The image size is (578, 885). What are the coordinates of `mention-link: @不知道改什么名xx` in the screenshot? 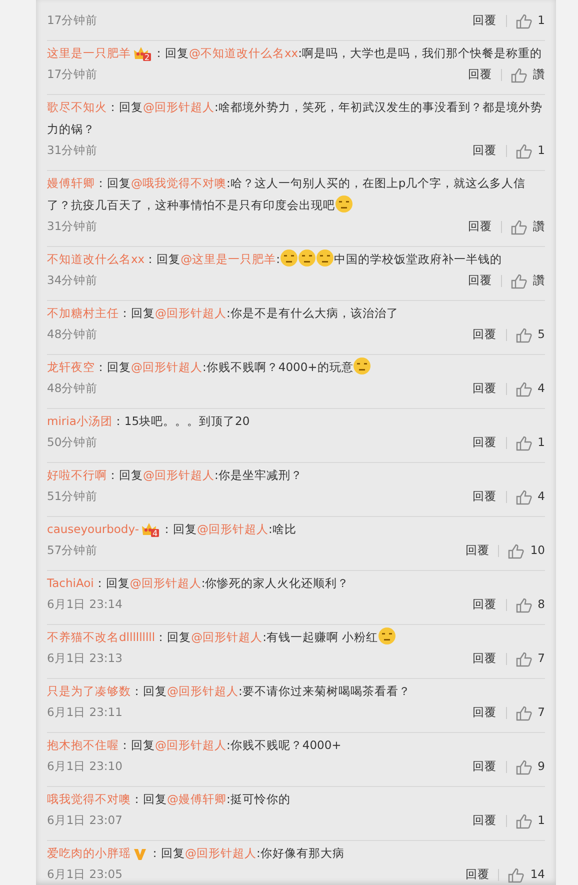 It's located at (243, 53).